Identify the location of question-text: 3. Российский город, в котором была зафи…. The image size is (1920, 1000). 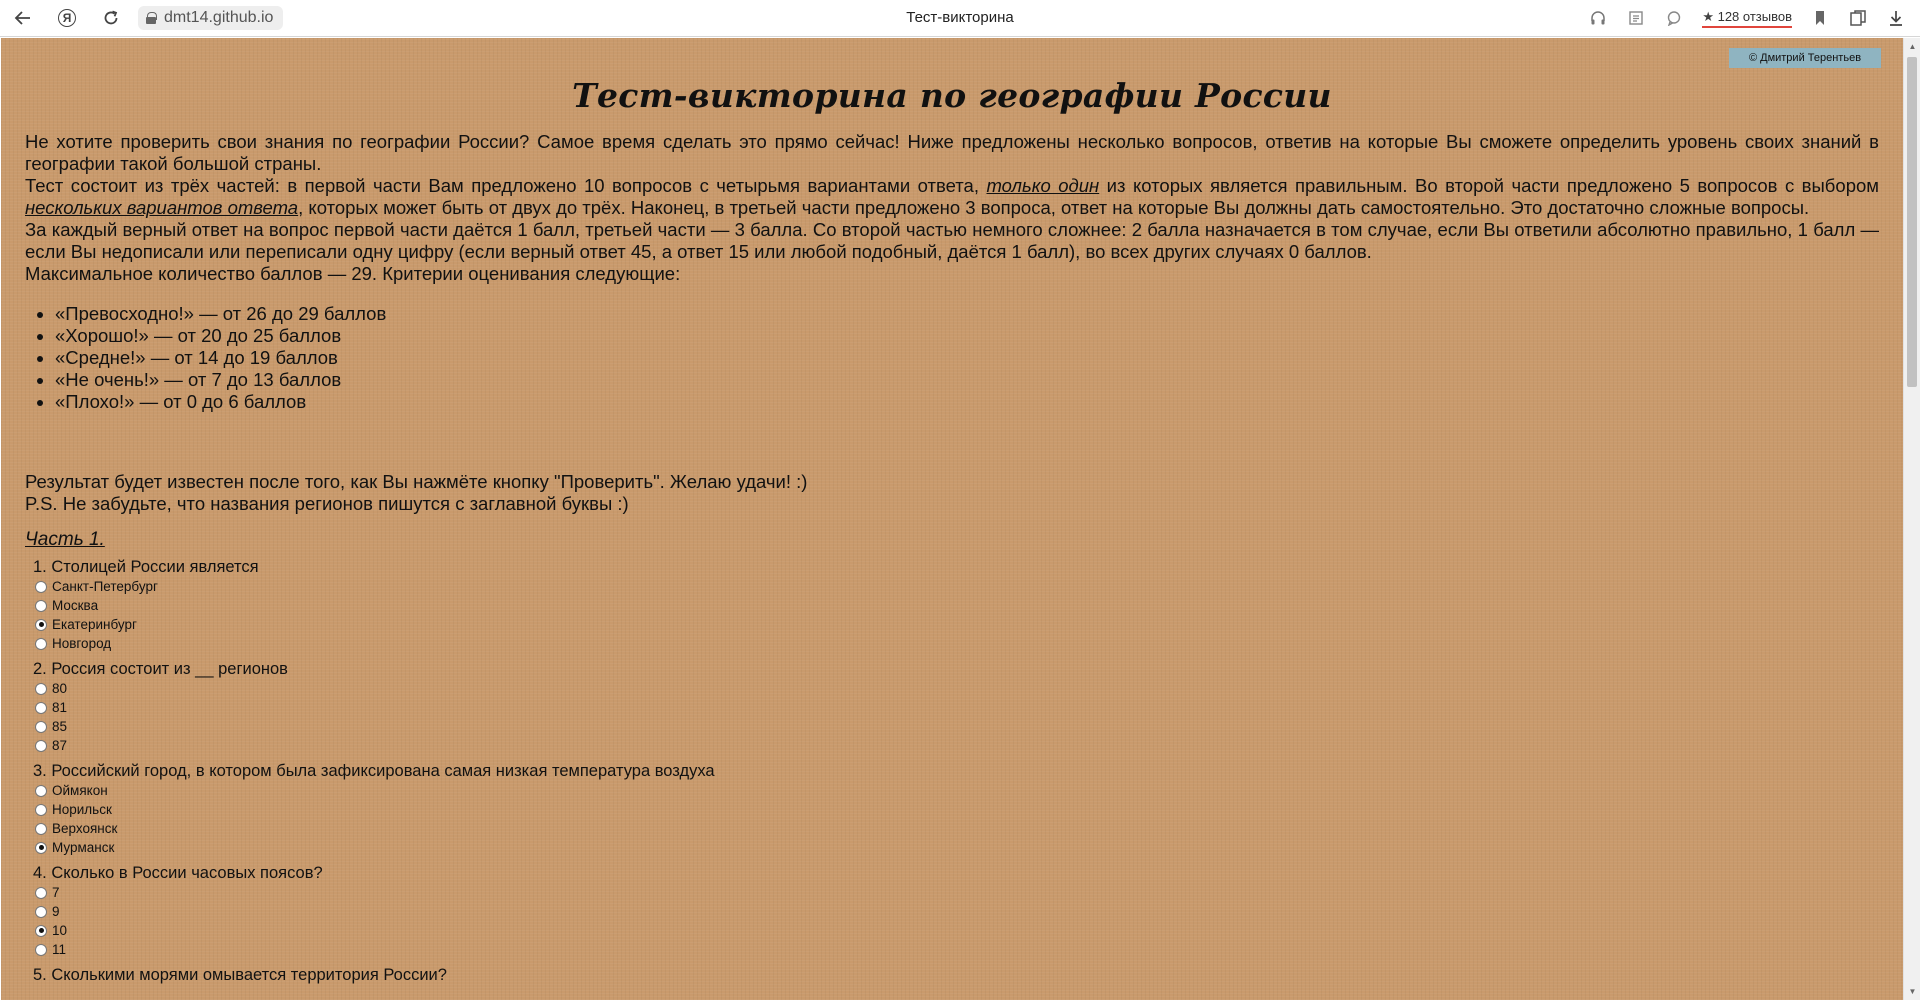
(374, 771).